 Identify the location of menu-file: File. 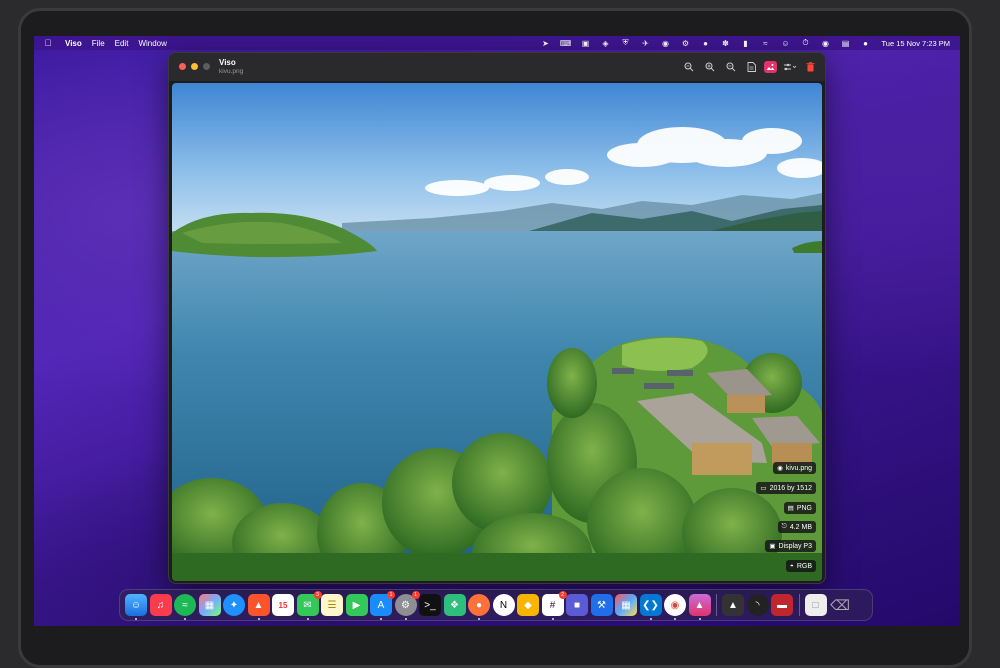
(98, 43).